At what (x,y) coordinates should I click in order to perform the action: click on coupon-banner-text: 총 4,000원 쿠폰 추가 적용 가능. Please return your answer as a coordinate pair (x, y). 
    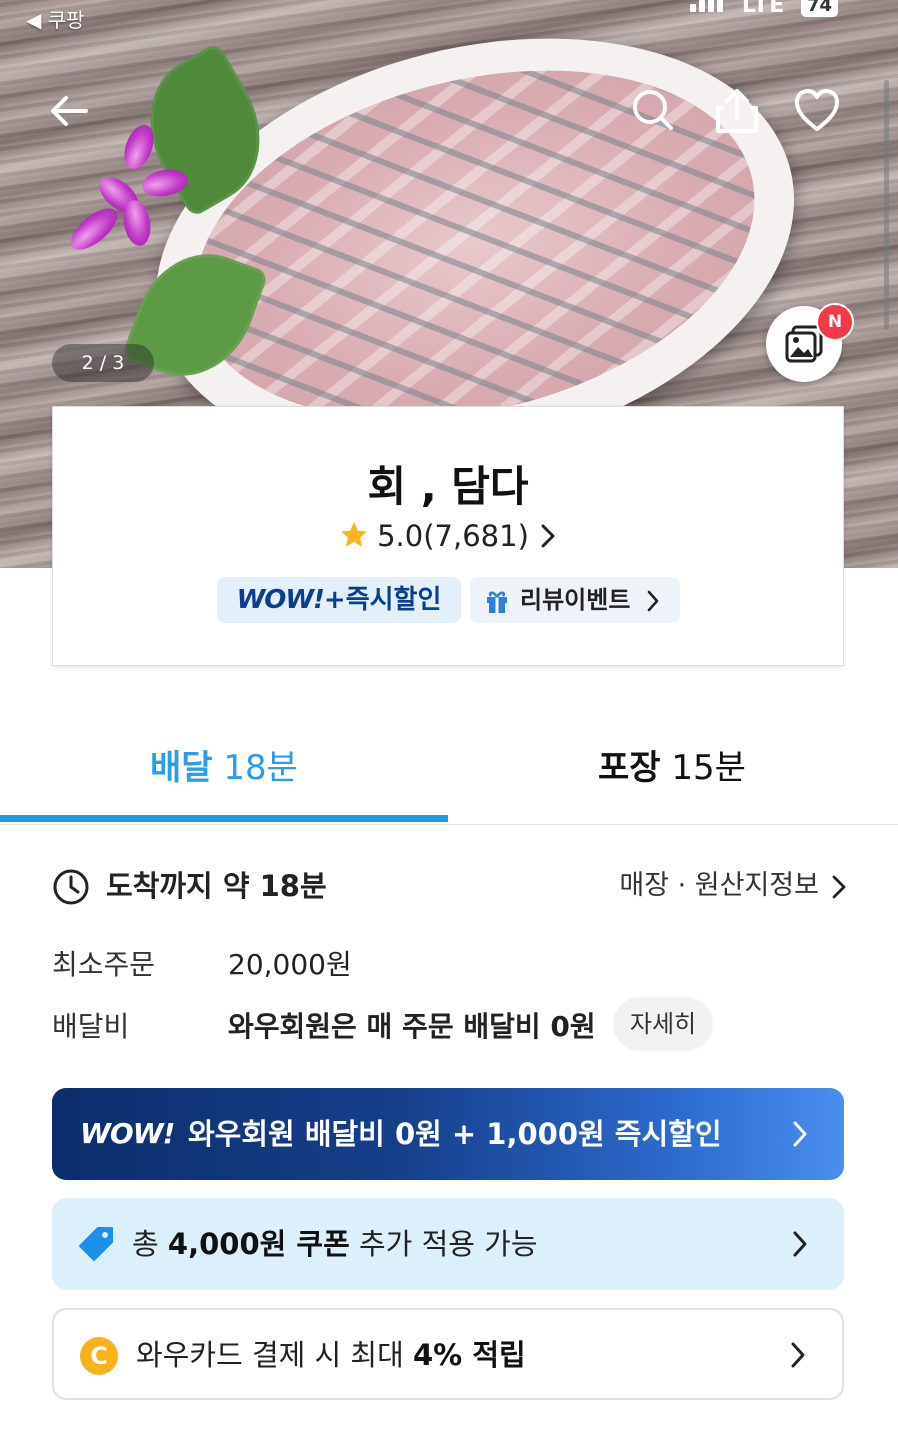
    Looking at the image, I should click on (335, 1244).